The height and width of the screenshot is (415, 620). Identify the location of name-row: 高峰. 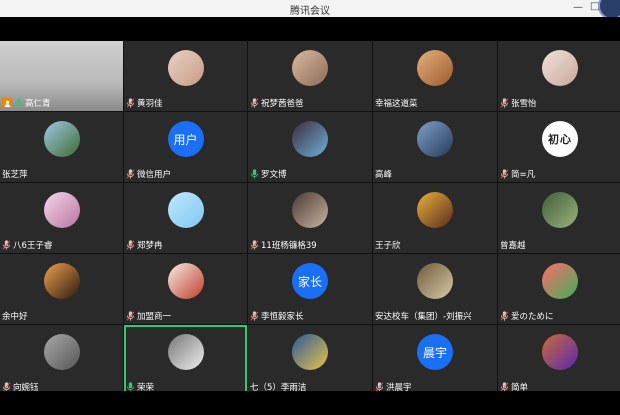
(383, 174).